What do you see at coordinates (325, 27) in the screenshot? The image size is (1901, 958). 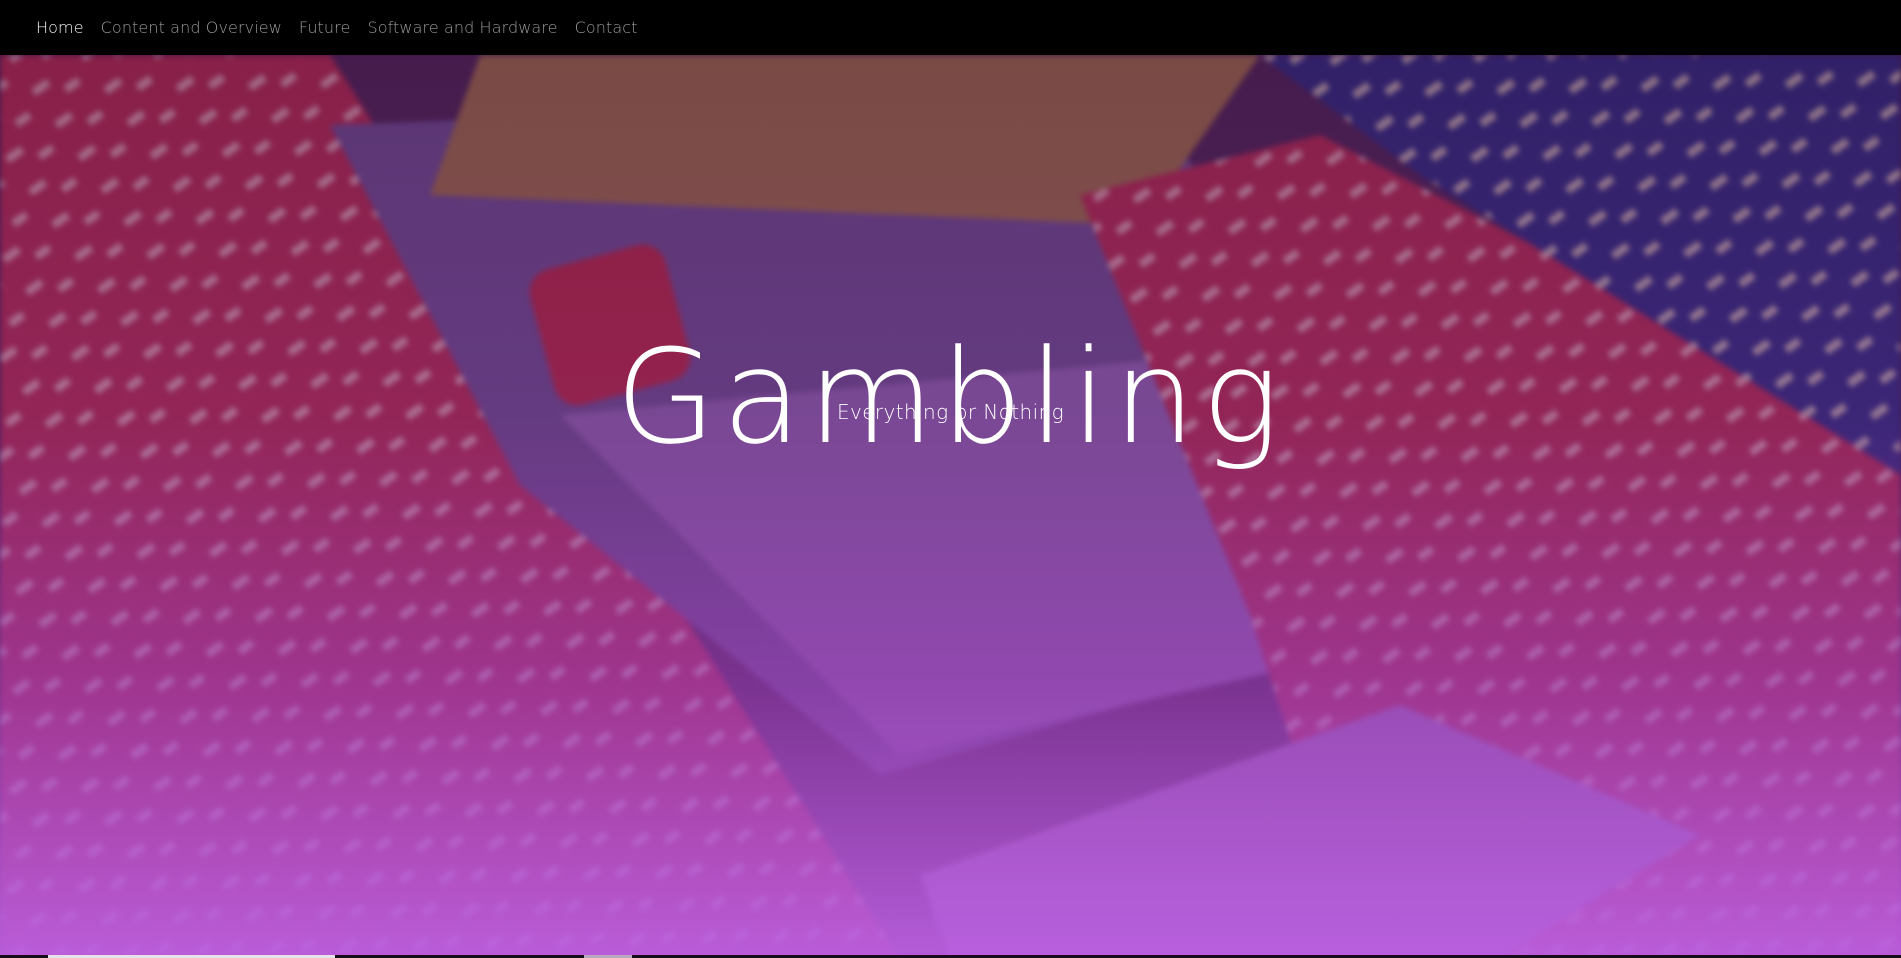 I see `nav-link-future: Future` at bounding box center [325, 27].